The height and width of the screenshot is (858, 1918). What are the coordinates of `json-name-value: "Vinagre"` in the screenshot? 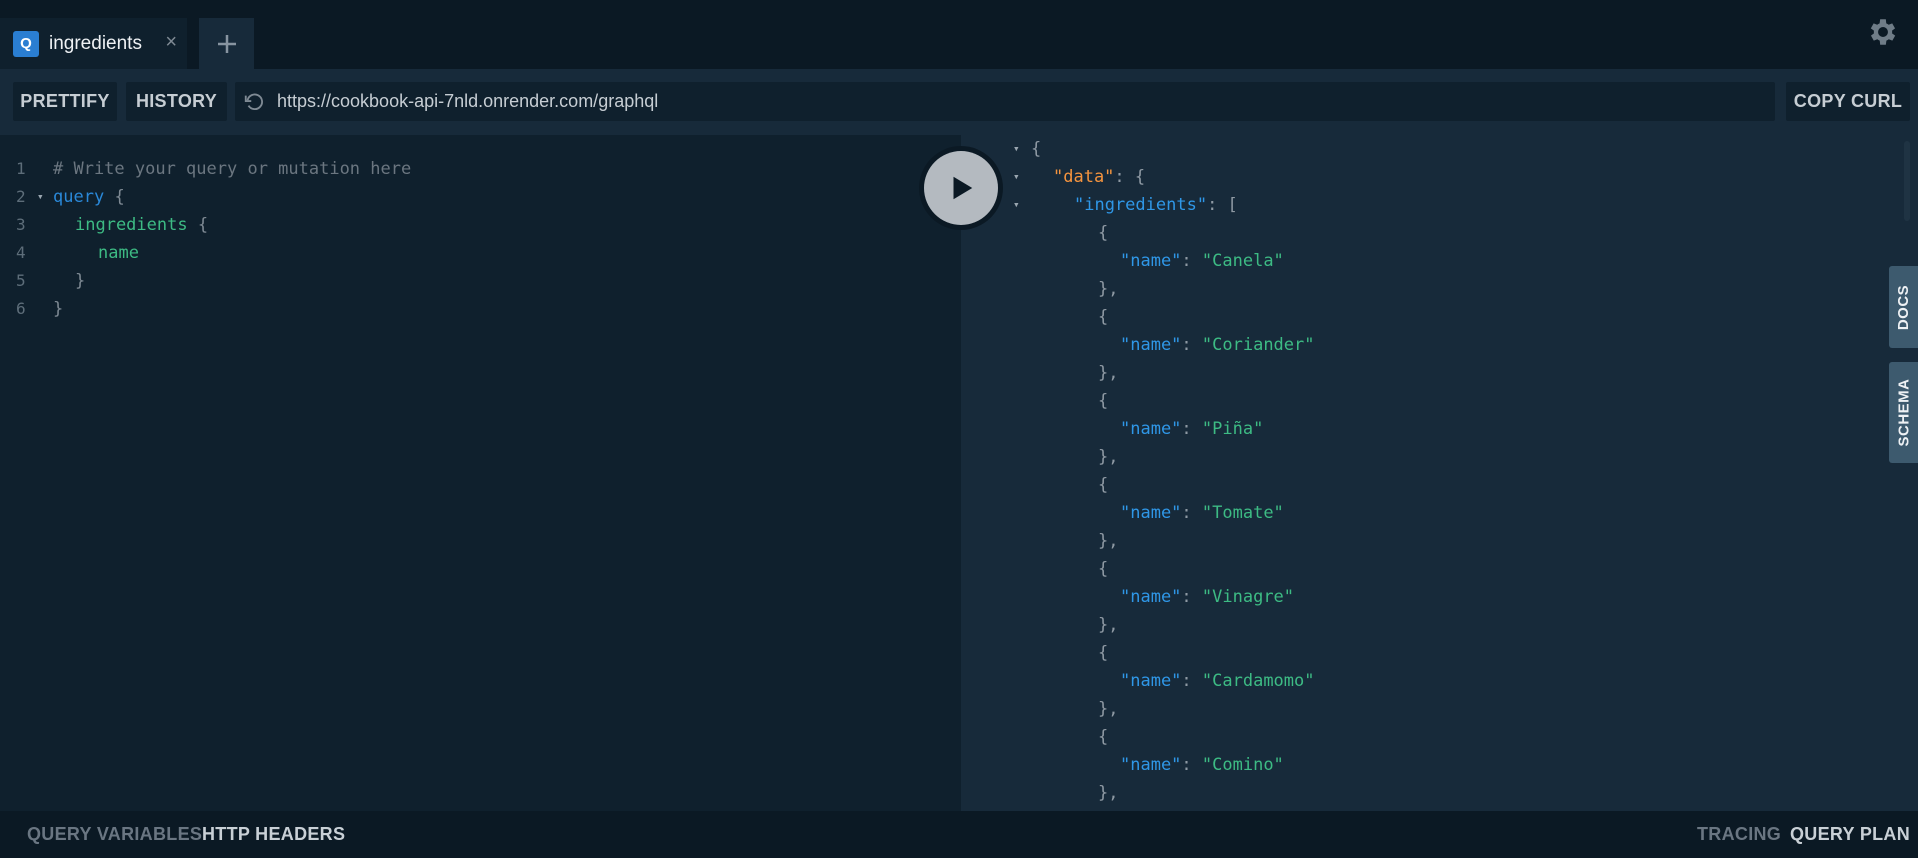 It's located at (1248, 597).